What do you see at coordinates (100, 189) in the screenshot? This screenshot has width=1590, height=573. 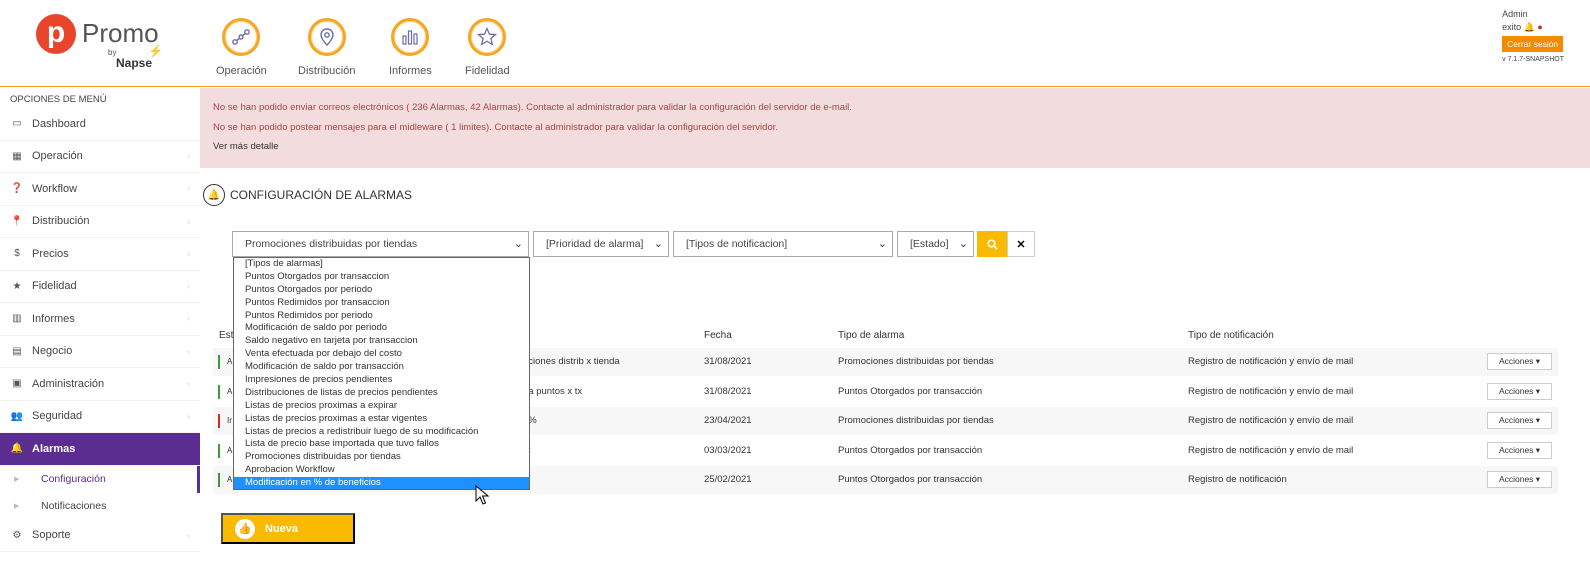 I see `sidebar-item-workflow: ❓ Workflow ‹` at bounding box center [100, 189].